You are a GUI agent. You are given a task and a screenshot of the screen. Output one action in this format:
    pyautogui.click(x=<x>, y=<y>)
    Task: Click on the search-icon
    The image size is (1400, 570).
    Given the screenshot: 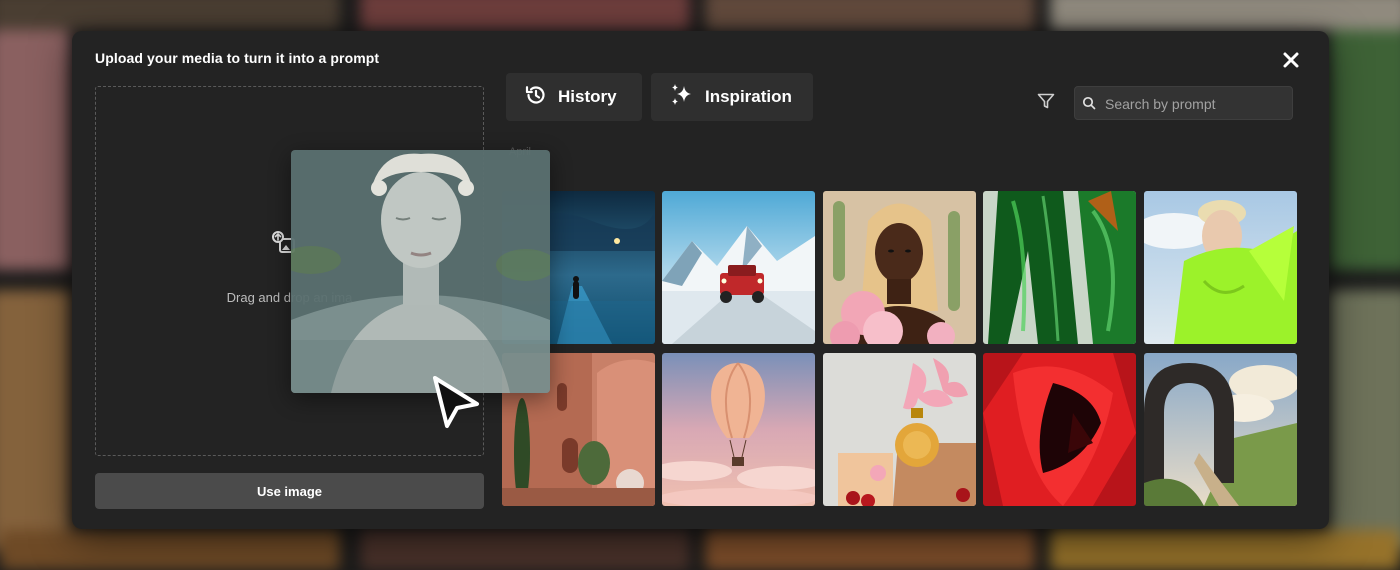 What is the action you would take?
    pyautogui.click(x=1089, y=105)
    